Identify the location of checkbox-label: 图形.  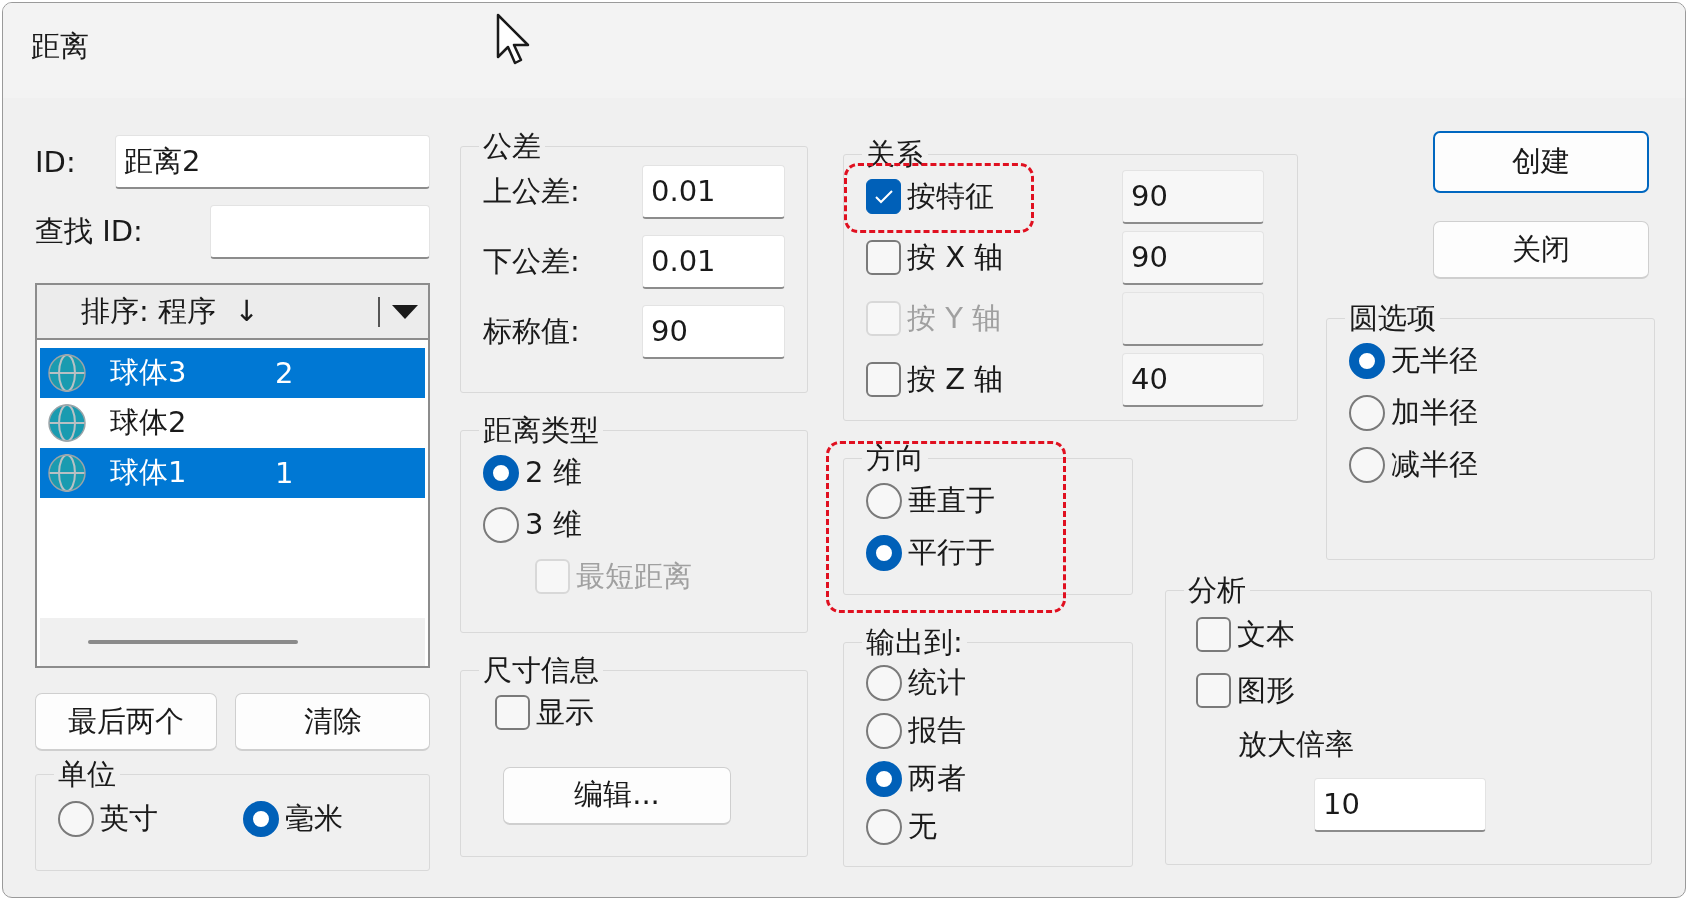
(1266, 690).